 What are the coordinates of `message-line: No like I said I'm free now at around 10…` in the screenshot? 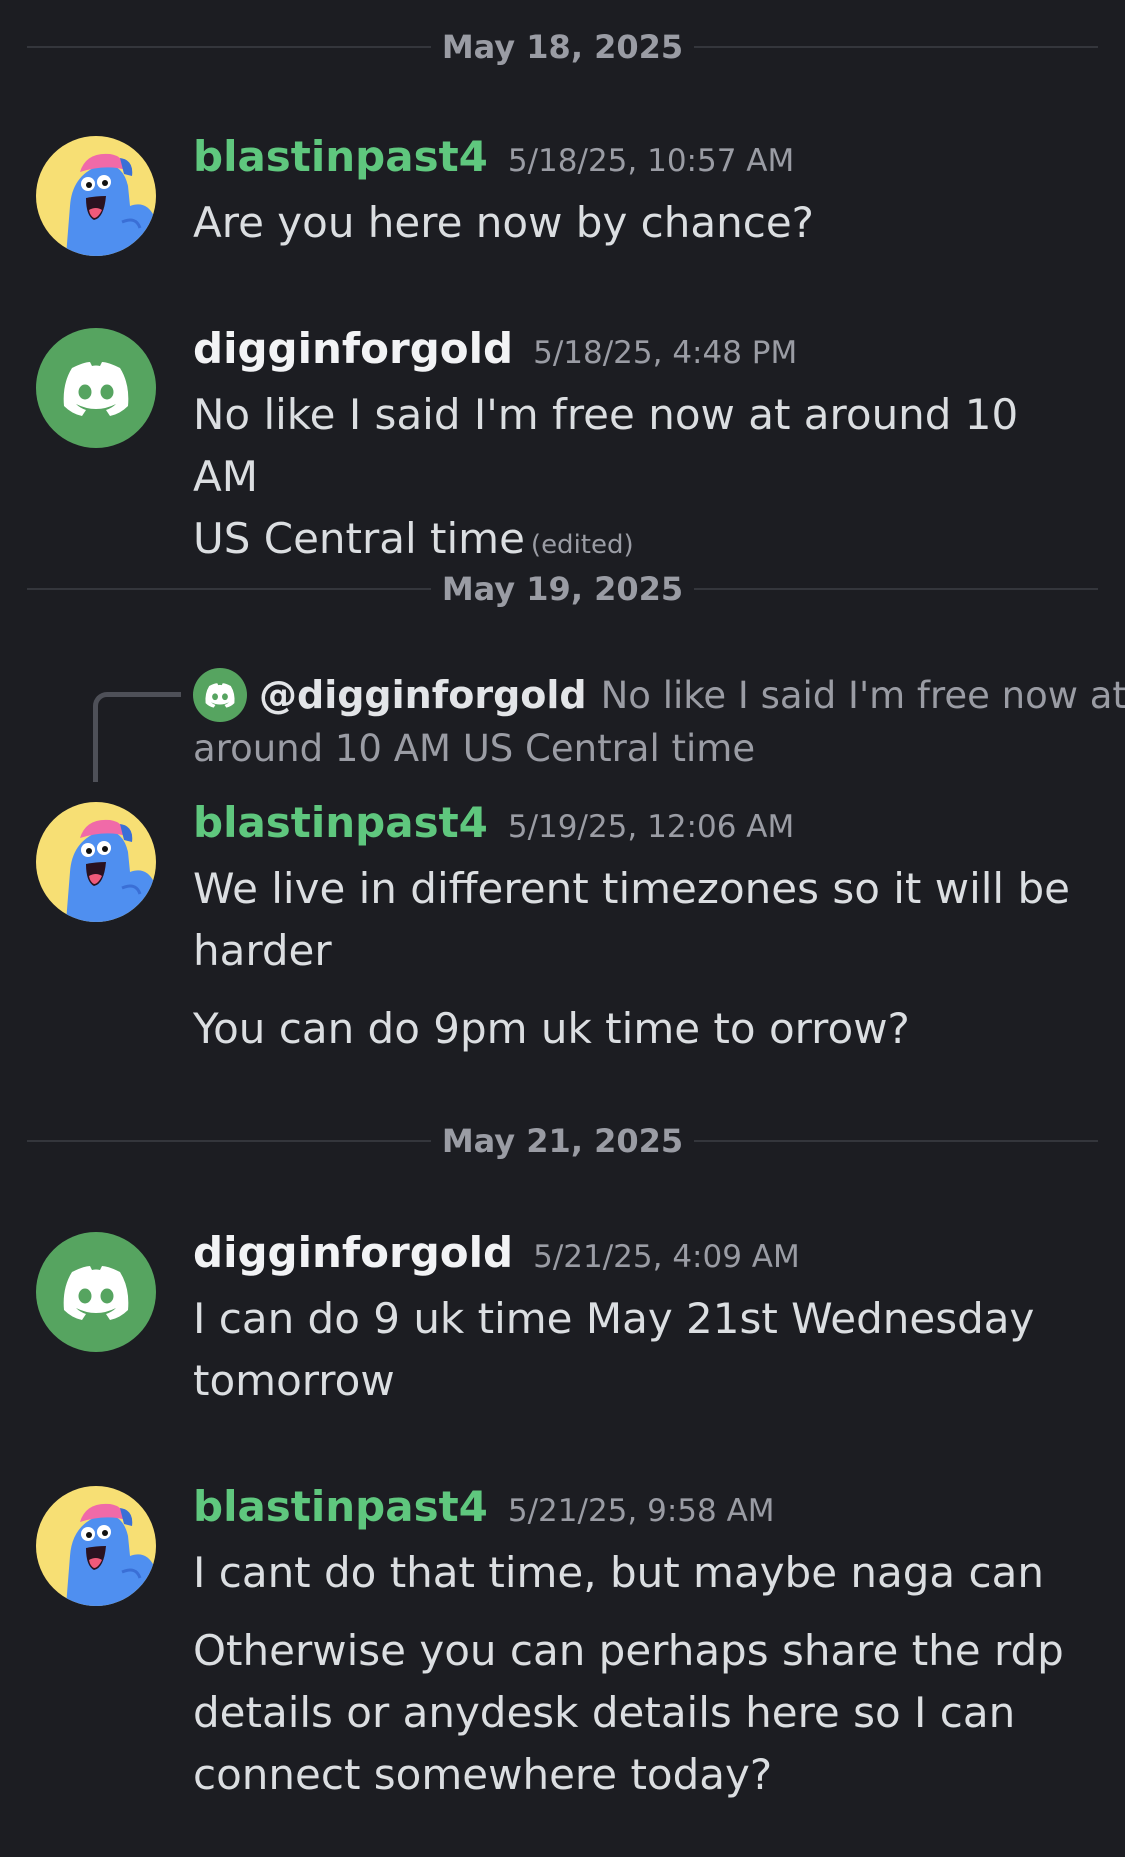 It's located at (606, 445).